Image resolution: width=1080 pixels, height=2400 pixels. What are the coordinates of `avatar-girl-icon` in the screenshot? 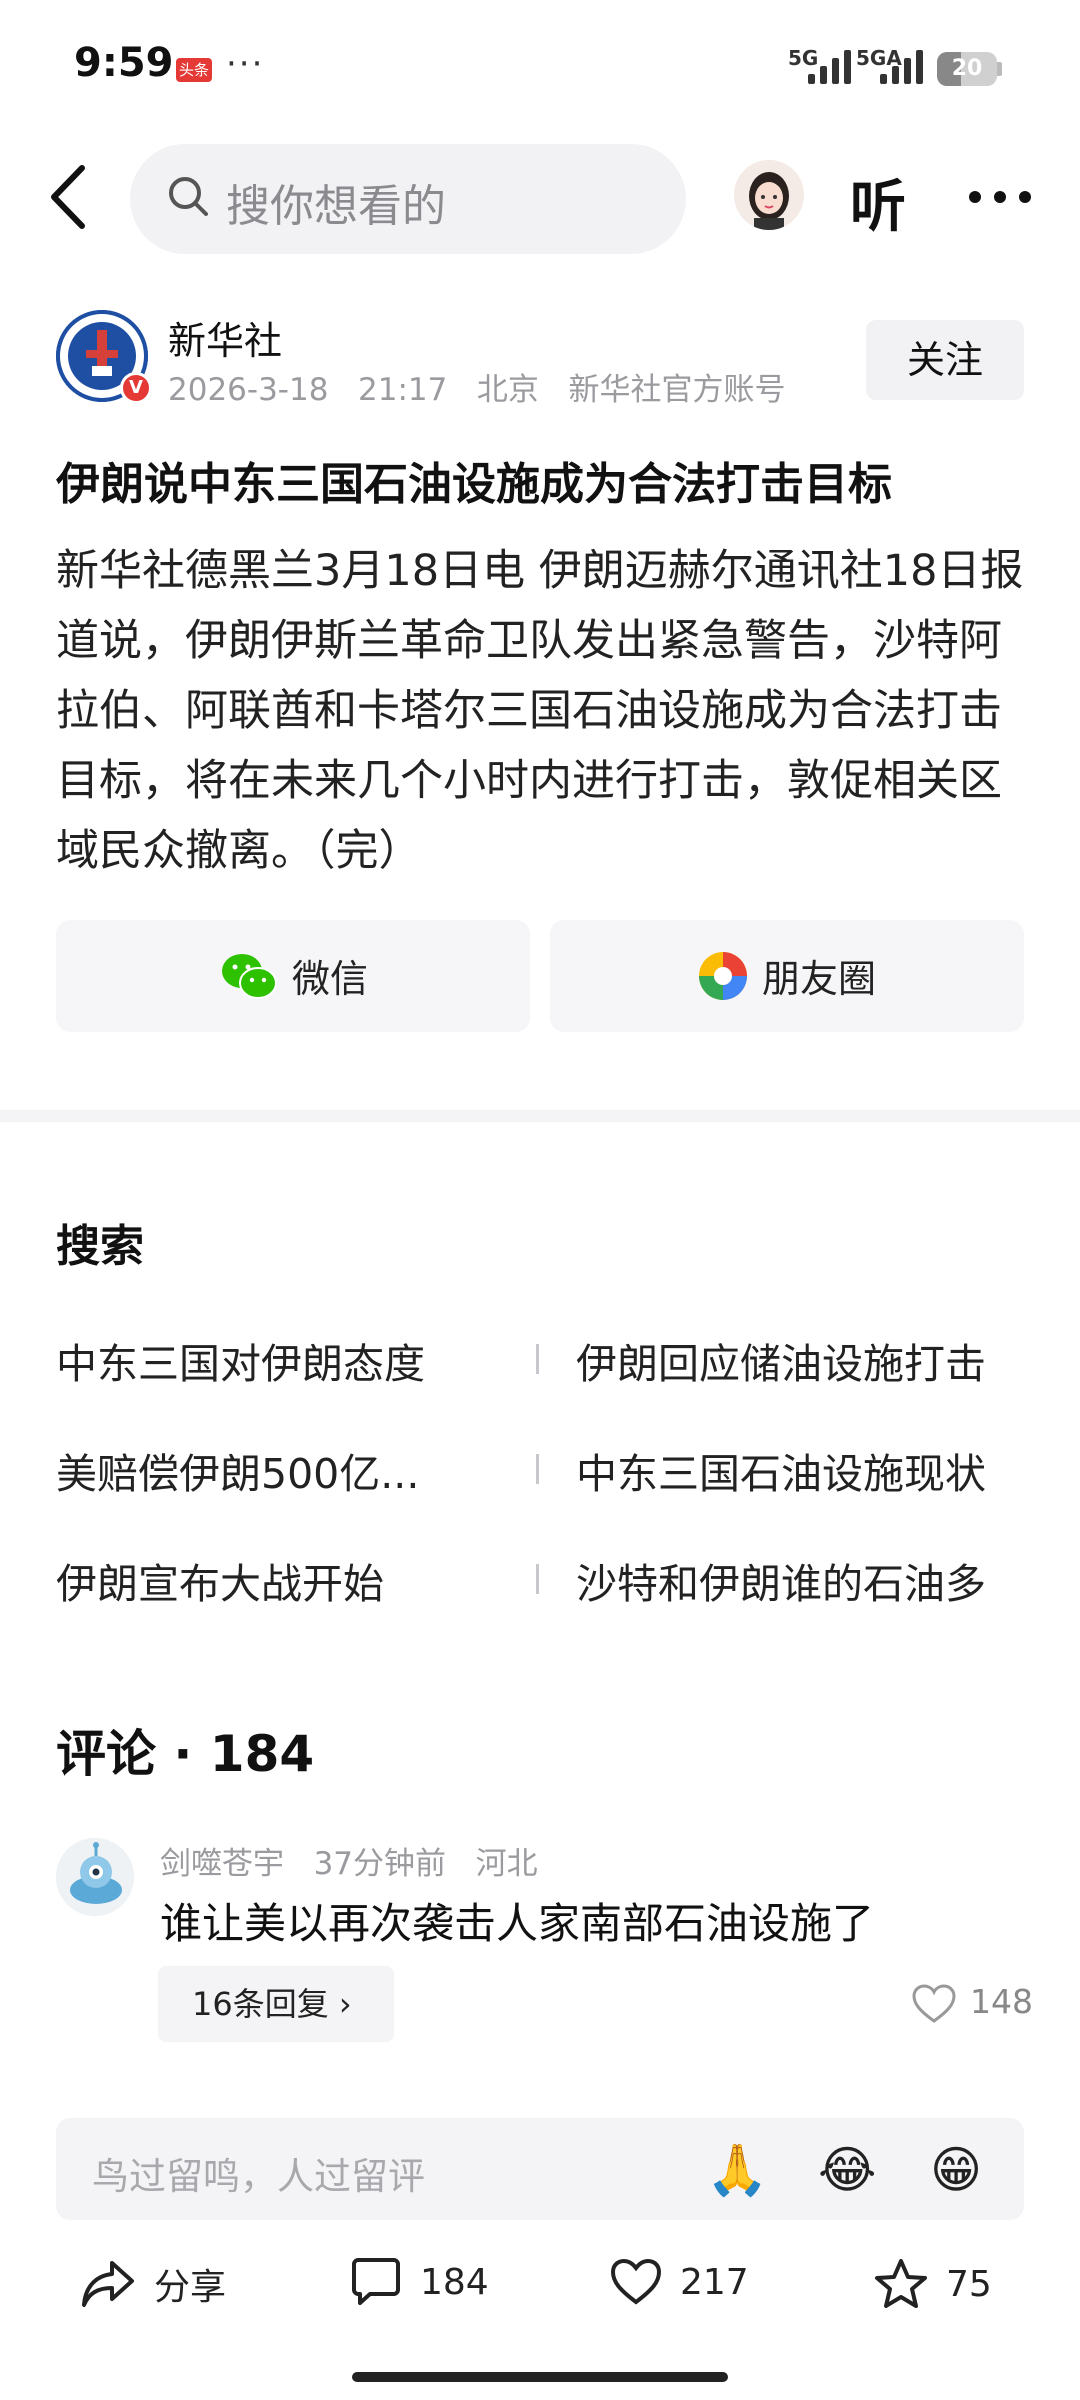 It's located at (769, 195).